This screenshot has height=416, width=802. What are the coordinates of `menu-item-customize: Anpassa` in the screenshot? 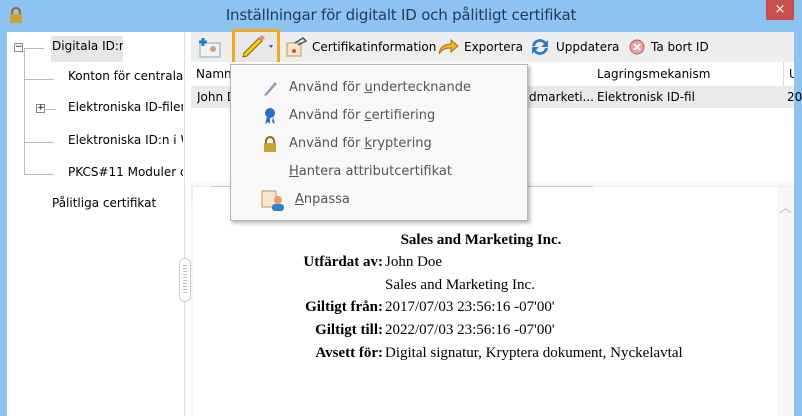 It's located at (379, 199).